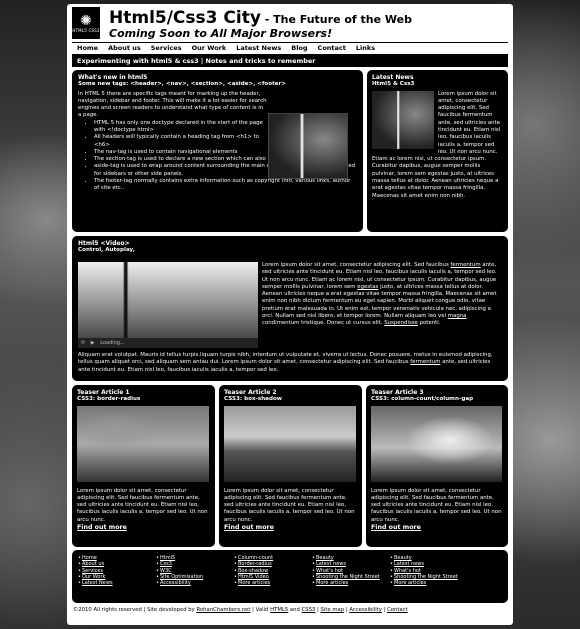  Describe the element at coordinates (93, 343) in the screenshot. I see `play-icon: ▶` at that location.